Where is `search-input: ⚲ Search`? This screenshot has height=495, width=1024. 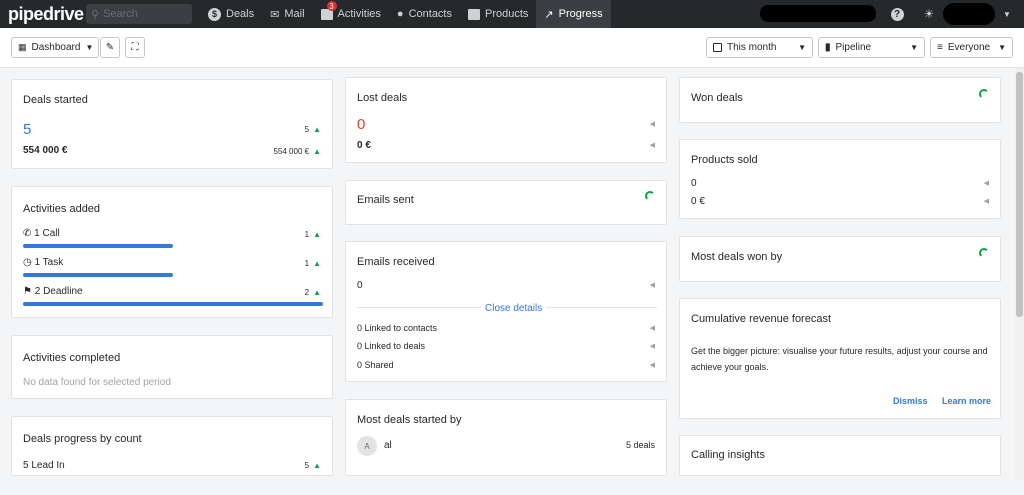
search-input: ⚲ Search is located at coordinates (139, 14).